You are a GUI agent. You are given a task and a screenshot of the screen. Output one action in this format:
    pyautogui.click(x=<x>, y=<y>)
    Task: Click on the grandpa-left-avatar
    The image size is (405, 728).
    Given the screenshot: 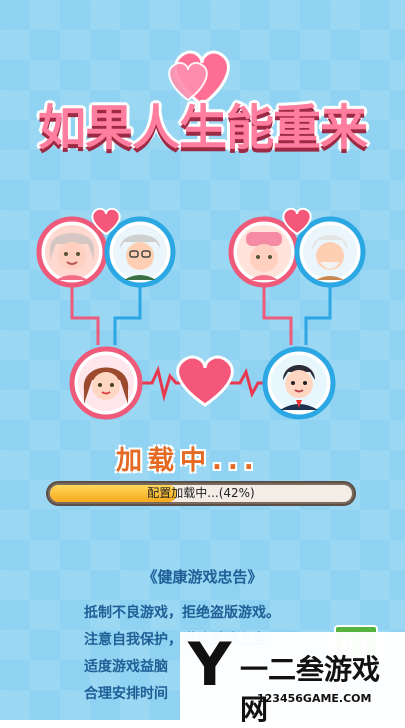 What is the action you would take?
    pyautogui.click(x=140, y=252)
    